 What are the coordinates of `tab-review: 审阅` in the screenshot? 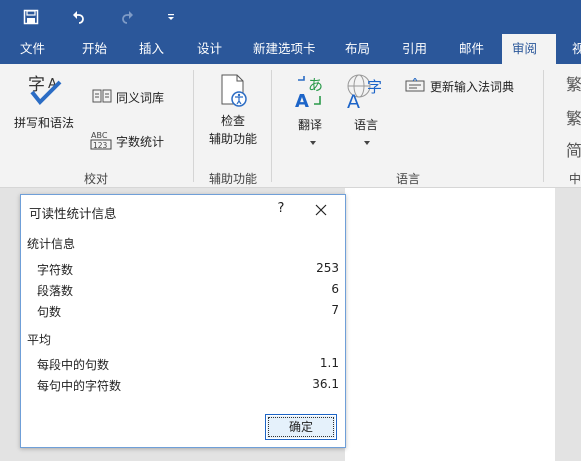 It's located at (529, 49).